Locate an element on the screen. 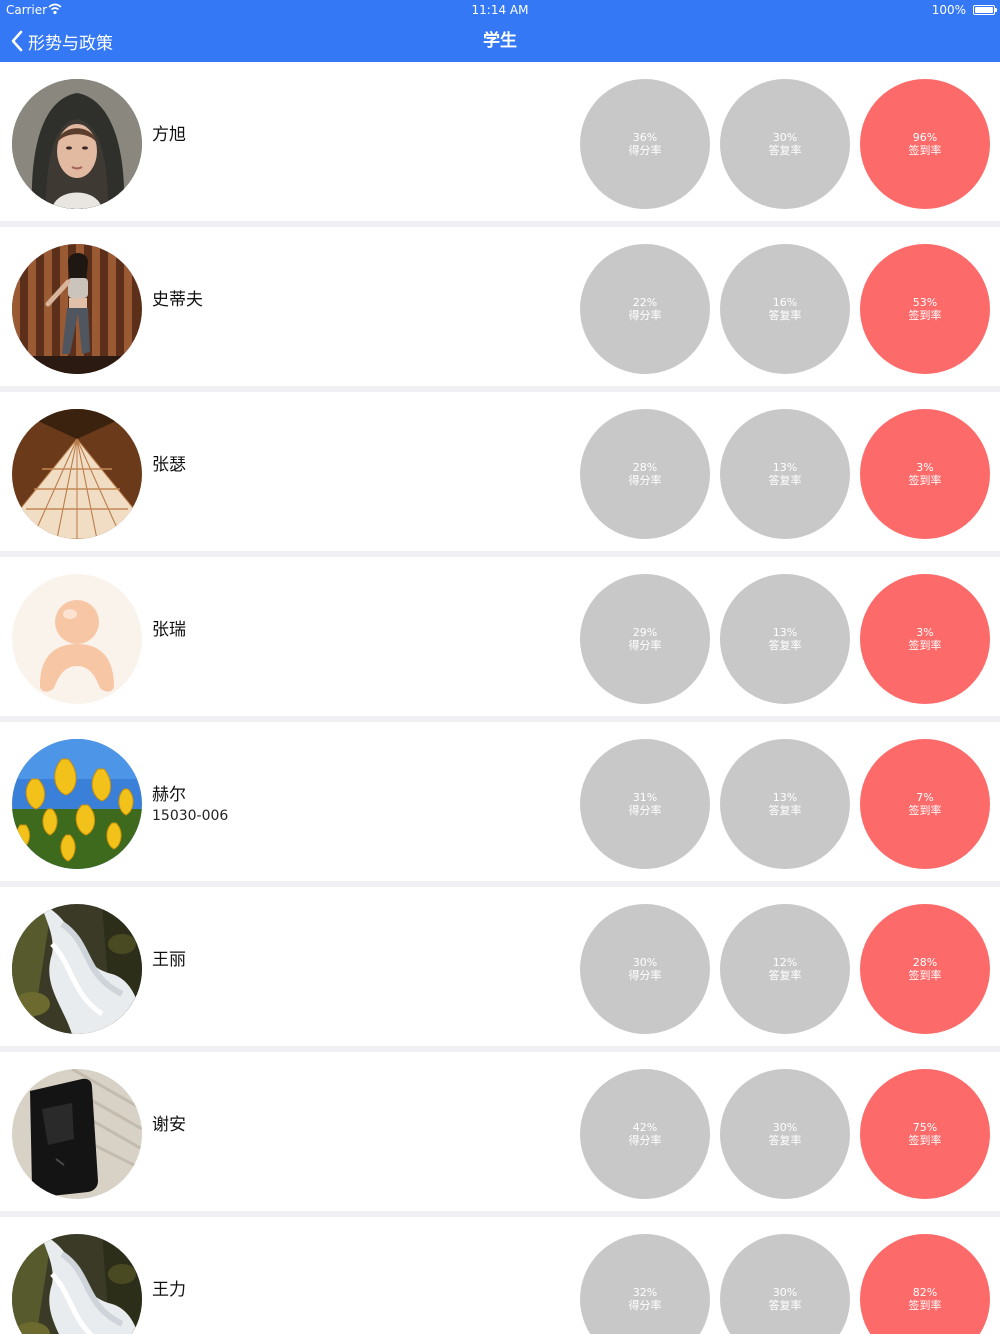  clock-label: 11:14 AM is located at coordinates (500, 10).